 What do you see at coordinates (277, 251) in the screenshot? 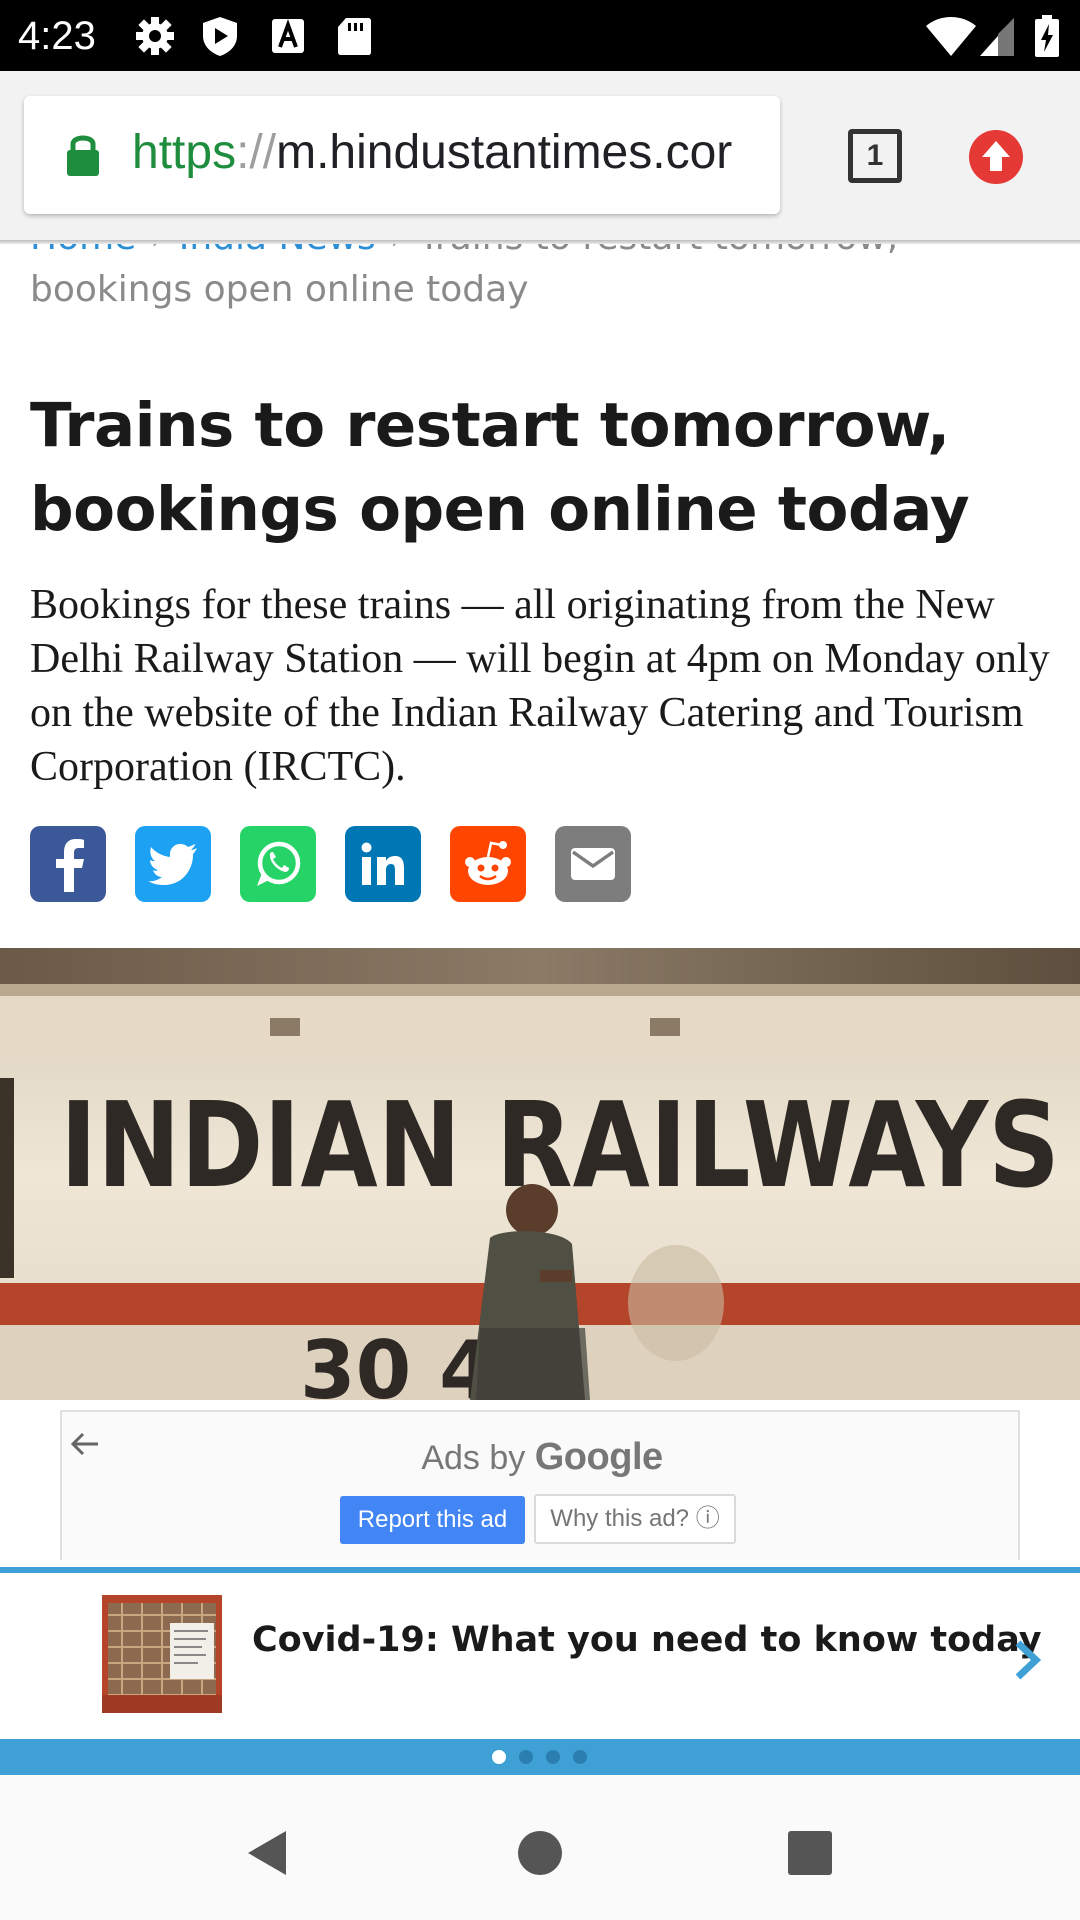
I see `breadcrumb-section-link: India News` at bounding box center [277, 251].